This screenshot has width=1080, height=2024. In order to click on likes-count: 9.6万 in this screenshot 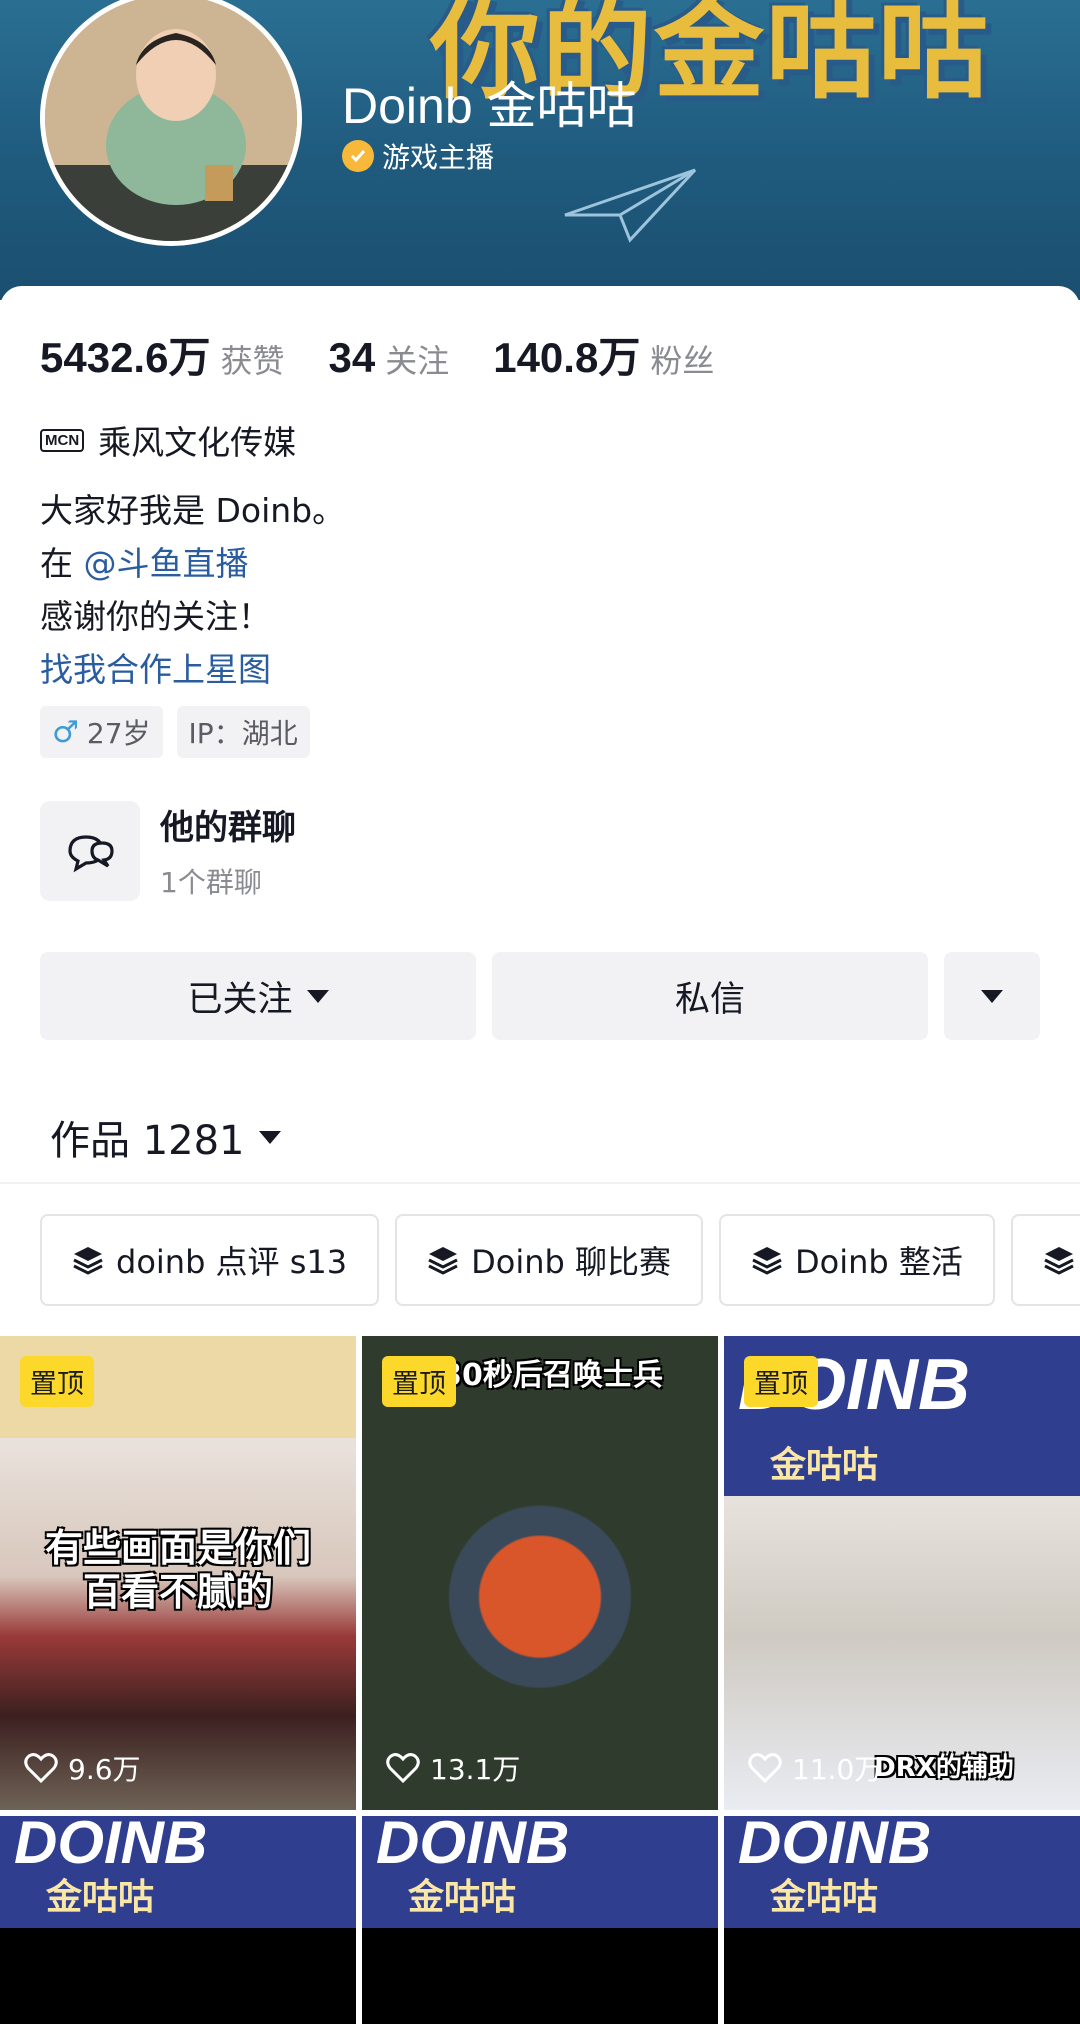, I will do `click(104, 1769)`.